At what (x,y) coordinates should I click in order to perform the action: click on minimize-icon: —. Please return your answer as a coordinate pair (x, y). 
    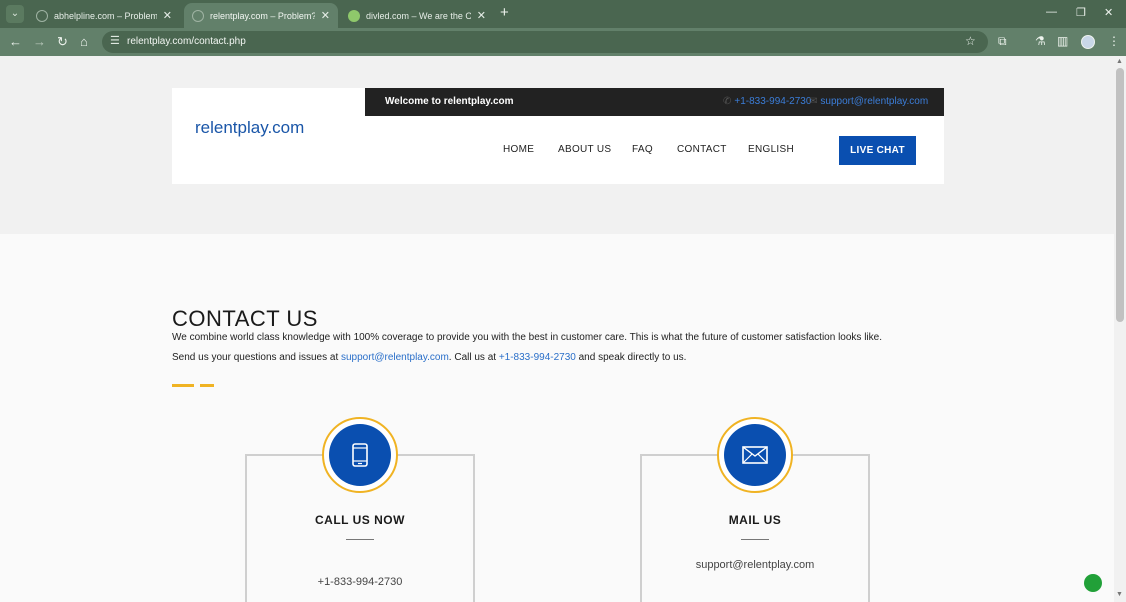
    Looking at the image, I should click on (1051, 12).